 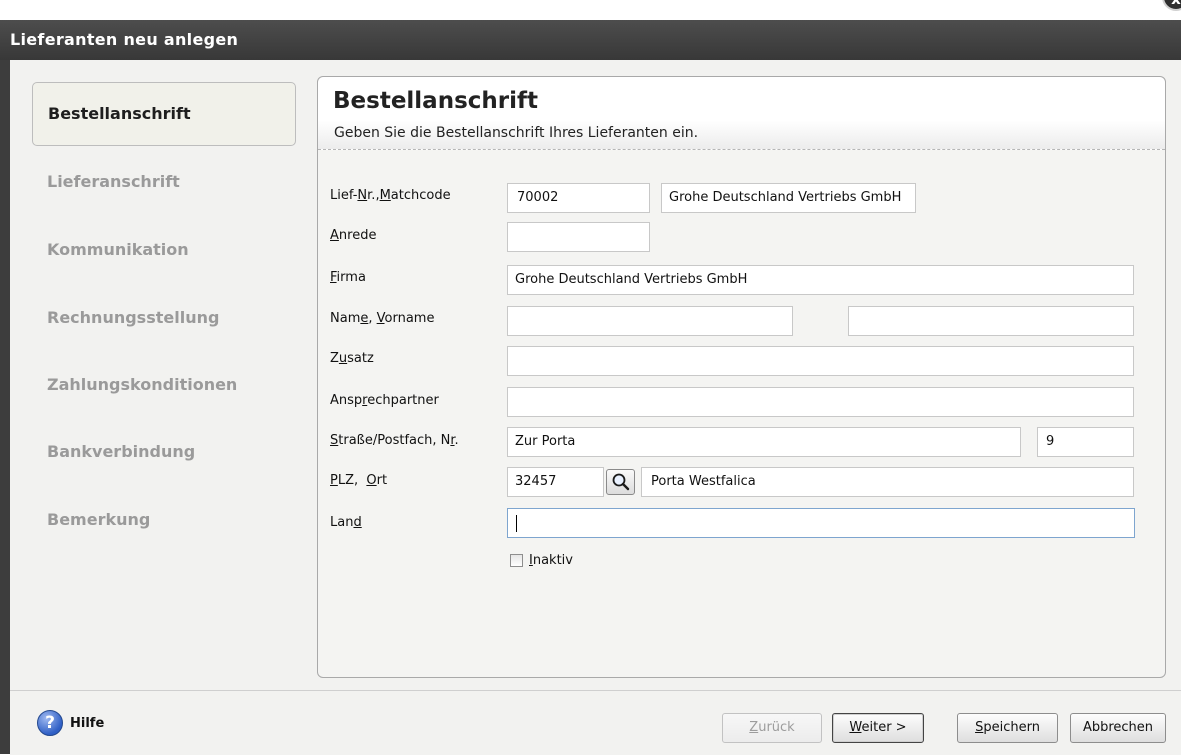 I want to click on nav-item-label: Bankverbindung, so click(x=121, y=451).